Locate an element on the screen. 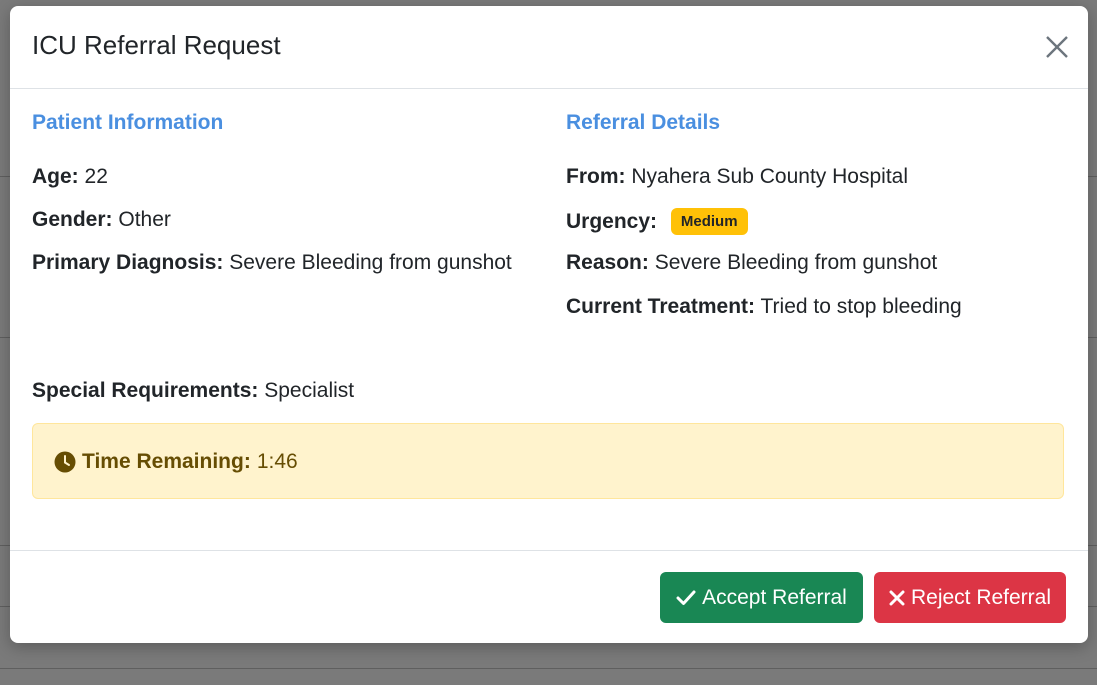 The width and height of the screenshot is (1097, 685). gender-row: Gender: Other is located at coordinates (101, 220).